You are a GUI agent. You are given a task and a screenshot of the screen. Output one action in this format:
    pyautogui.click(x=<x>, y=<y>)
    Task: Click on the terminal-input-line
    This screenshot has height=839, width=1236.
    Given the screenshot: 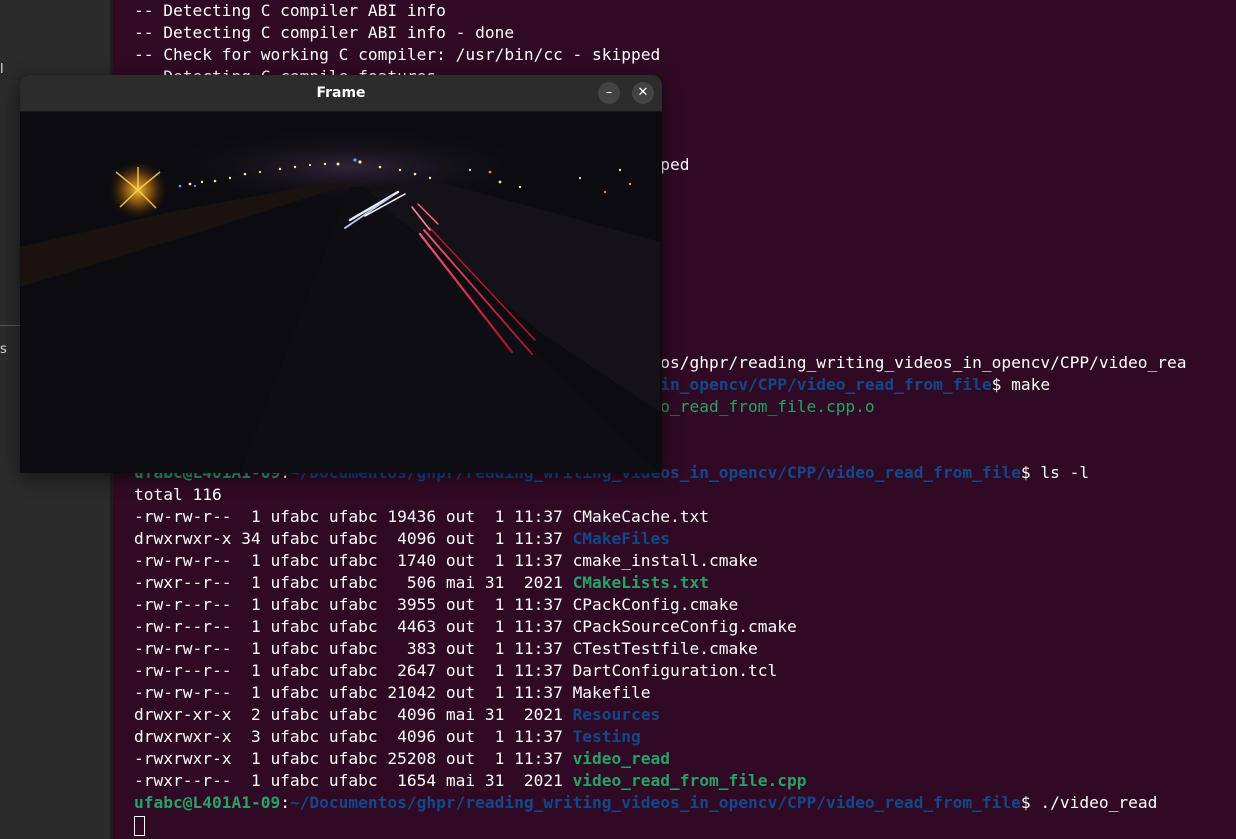 What is the action you would take?
    pyautogui.click(x=660, y=825)
    